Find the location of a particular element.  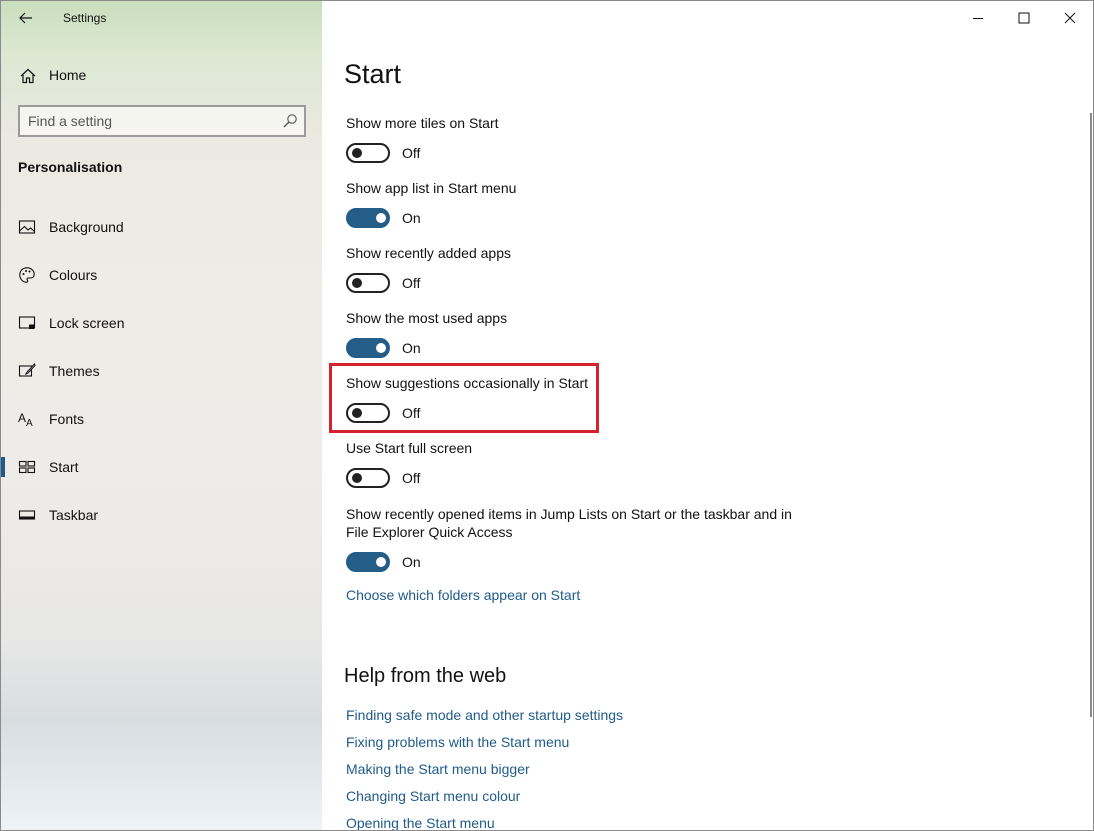

page-title: Start is located at coordinates (373, 74).